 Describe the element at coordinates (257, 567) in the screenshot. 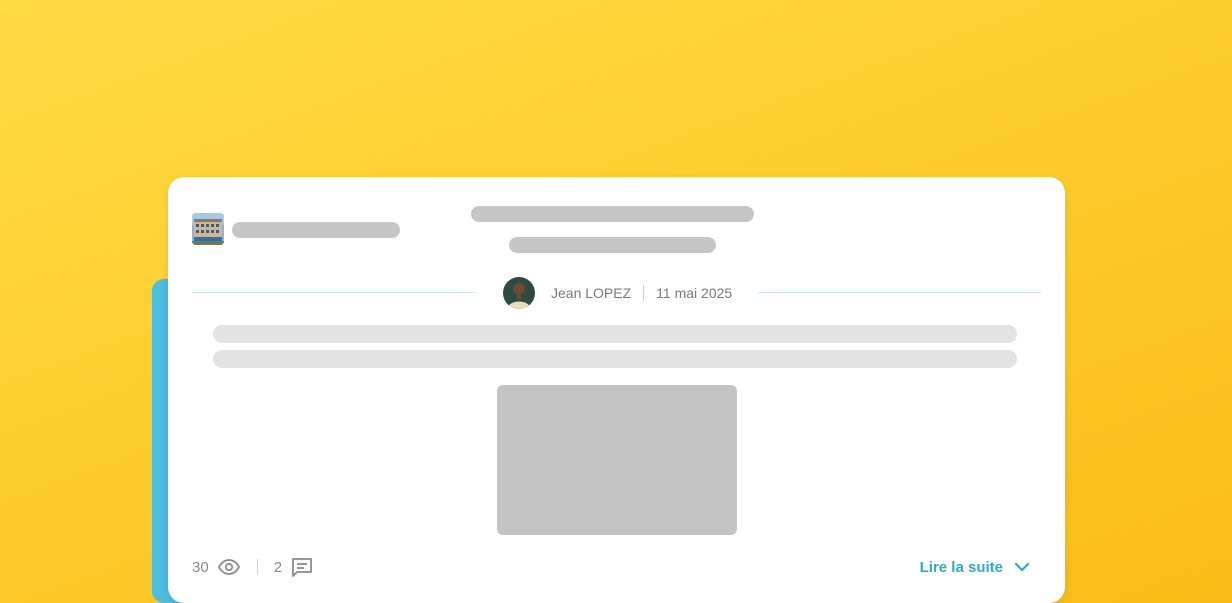

I see `stats-separator` at that location.